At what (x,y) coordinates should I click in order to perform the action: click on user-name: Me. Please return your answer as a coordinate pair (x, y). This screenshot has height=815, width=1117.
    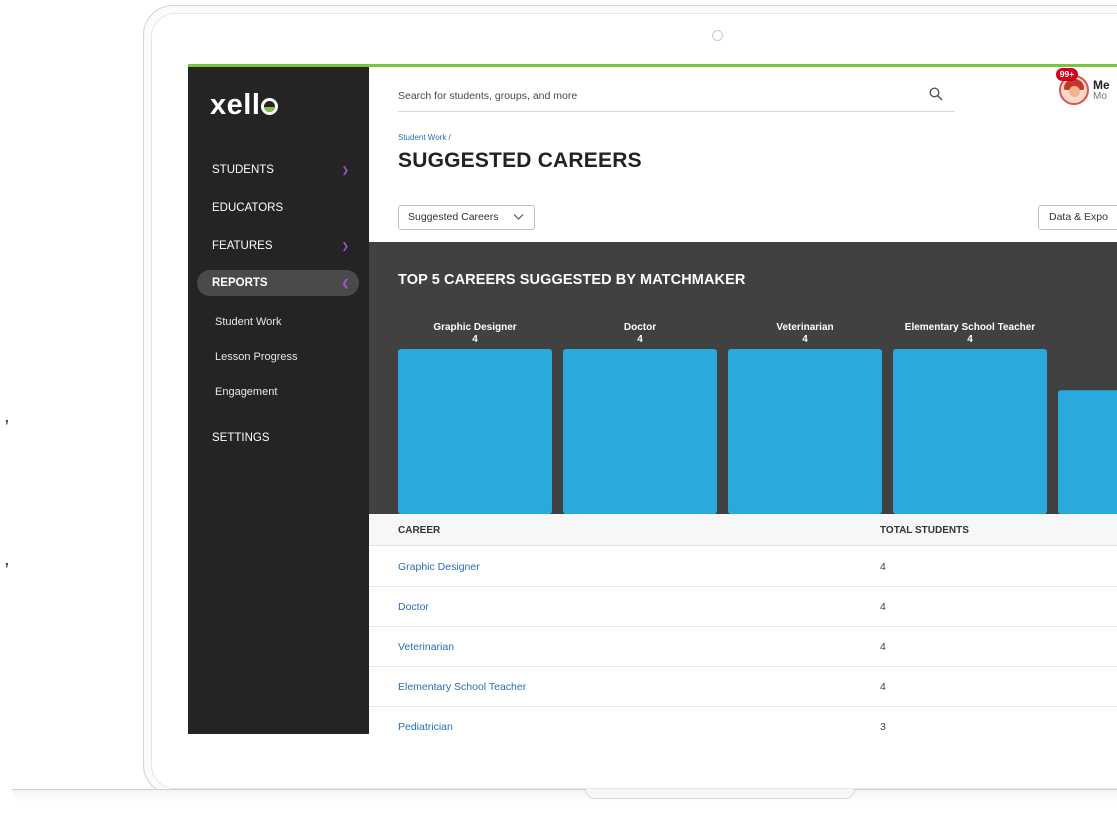
    Looking at the image, I should click on (1101, 85).